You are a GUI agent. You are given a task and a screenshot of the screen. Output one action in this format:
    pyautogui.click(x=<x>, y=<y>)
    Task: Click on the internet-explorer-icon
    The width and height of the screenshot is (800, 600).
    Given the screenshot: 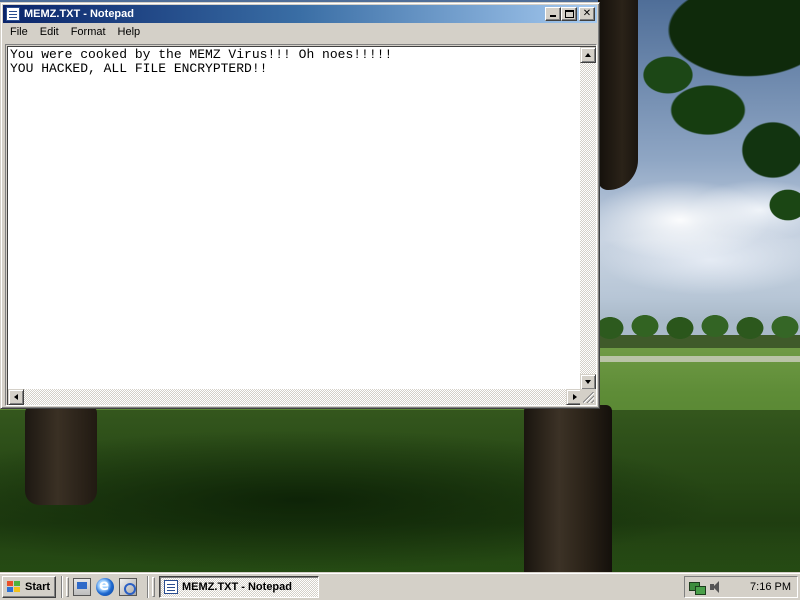 What is the action you would take?
    pyautogui.click(x=105, y=586)
    